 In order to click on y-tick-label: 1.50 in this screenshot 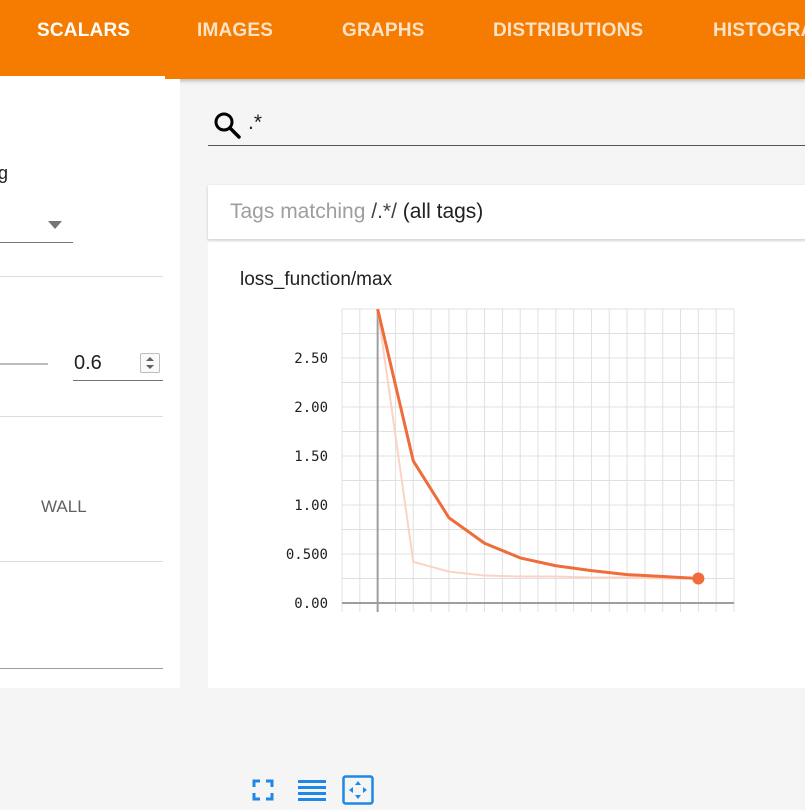, I will do `click(311, 457)`.